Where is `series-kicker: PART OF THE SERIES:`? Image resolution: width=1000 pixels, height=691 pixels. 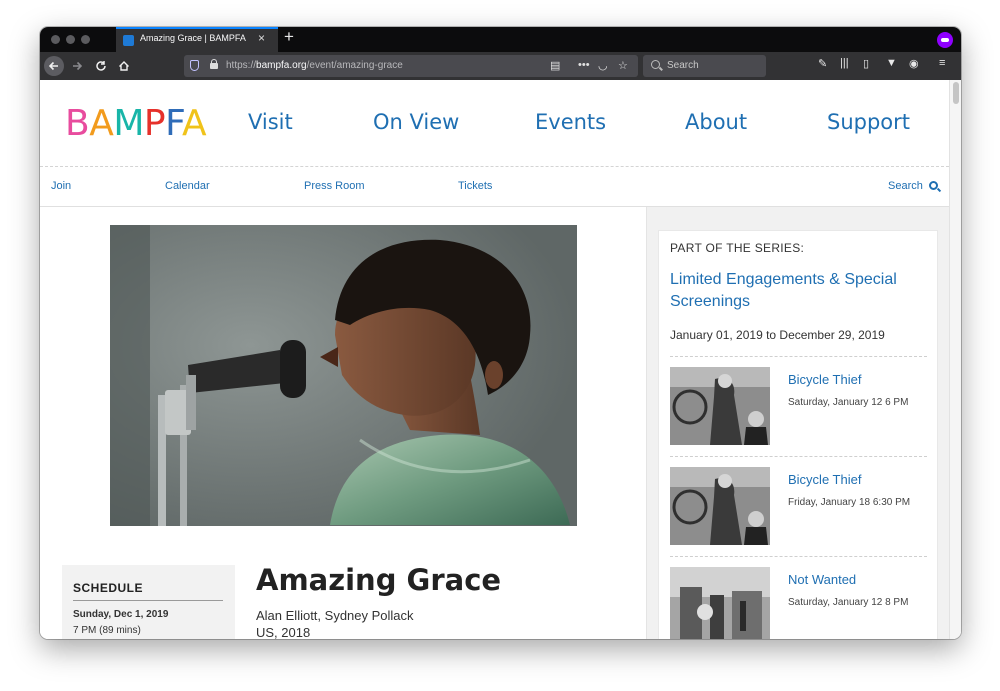 series-kicker: PART OF THE SERIES: is located at coordinates (737, 248).